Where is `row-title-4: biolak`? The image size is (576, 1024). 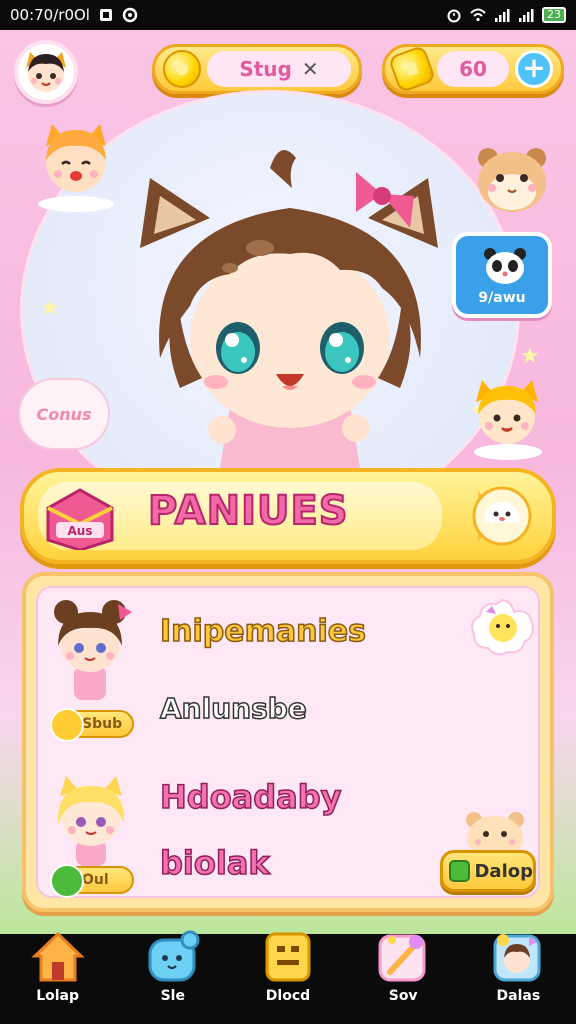
row-title-4: biolak is located at coordinates (214, 863).